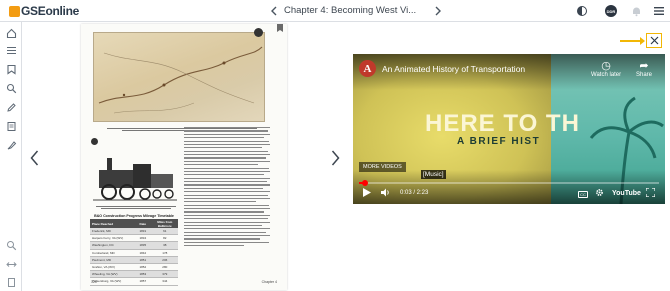 Image resolution: width=670 pixels, height=291 pixels. I want to click on table-row: Washington, DC 1835 38, so click(134, 246).